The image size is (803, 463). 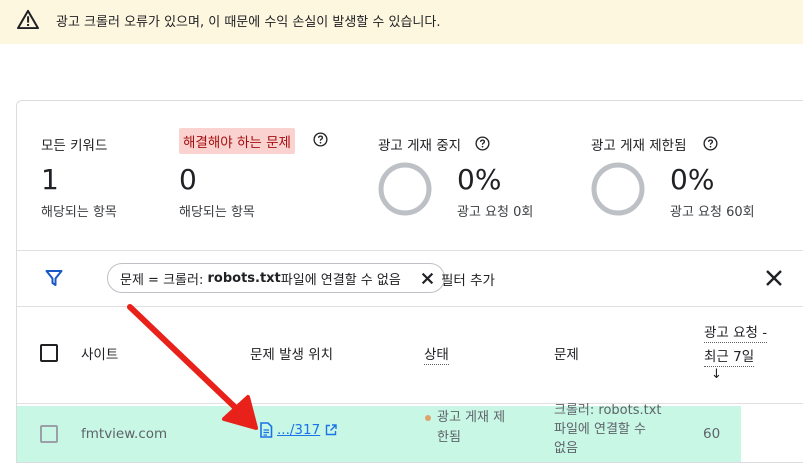 What do you see at coordinates (291, 353) in the screenshot?
I see `column-header-location: 문제 발생 위치` at bounding box center [291, 353].